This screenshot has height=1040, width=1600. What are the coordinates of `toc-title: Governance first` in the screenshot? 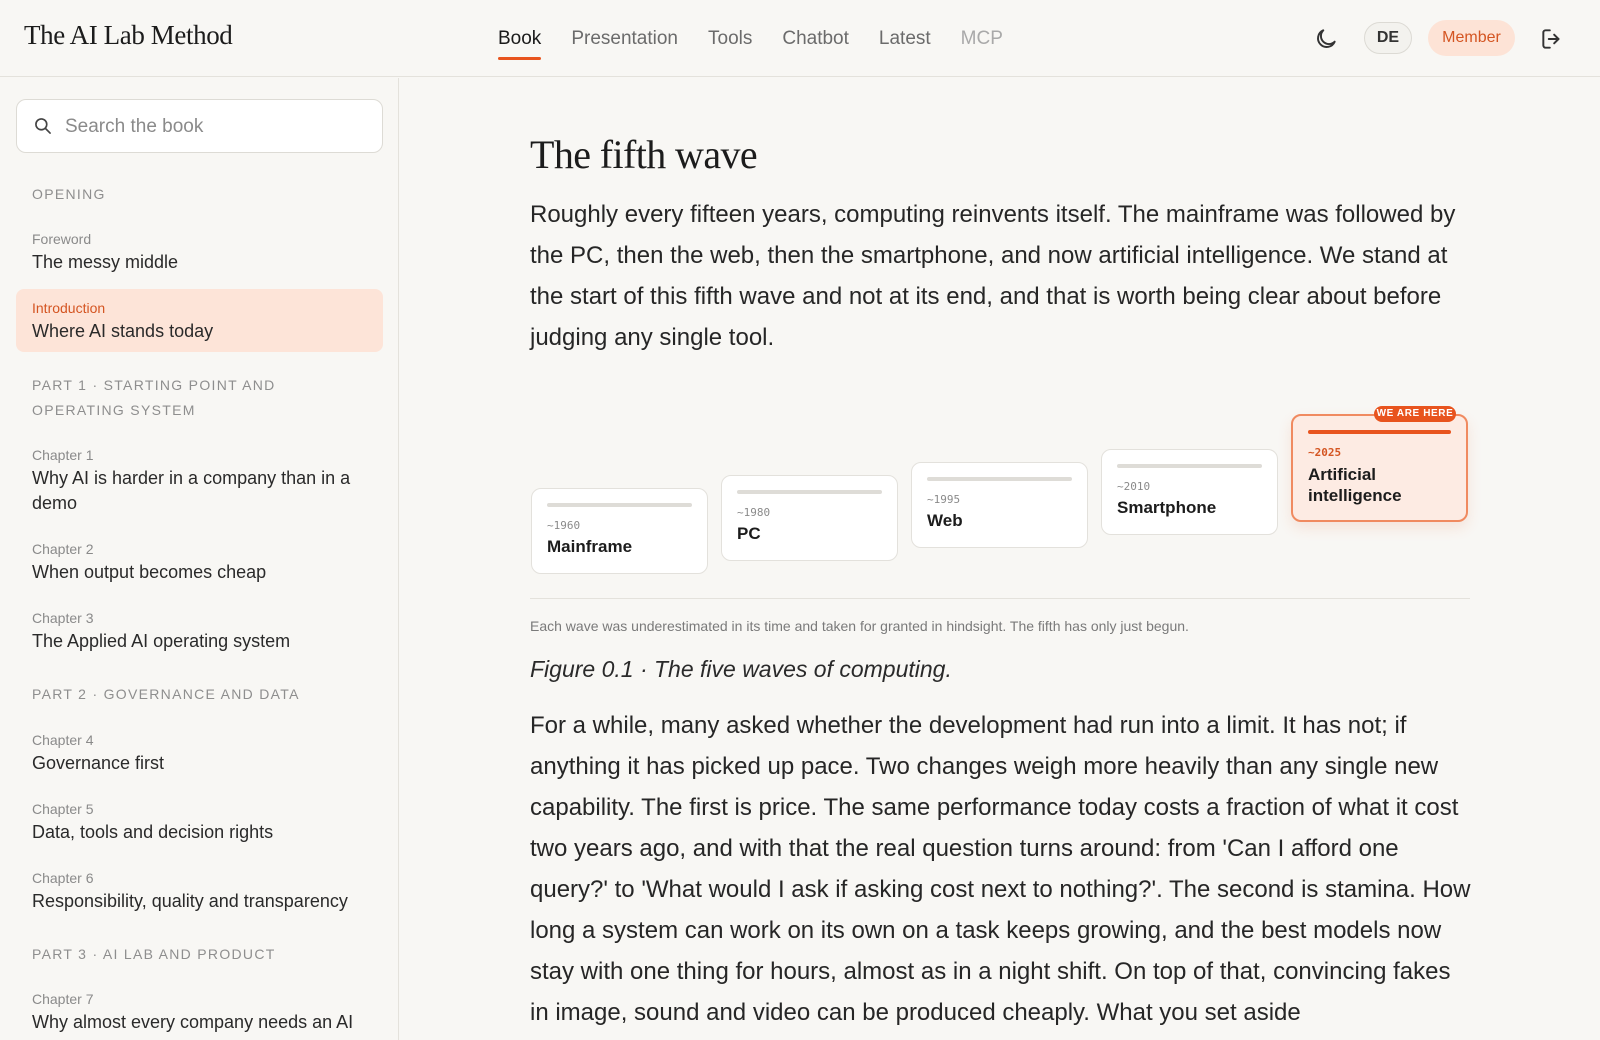 It's located at (98, 763).